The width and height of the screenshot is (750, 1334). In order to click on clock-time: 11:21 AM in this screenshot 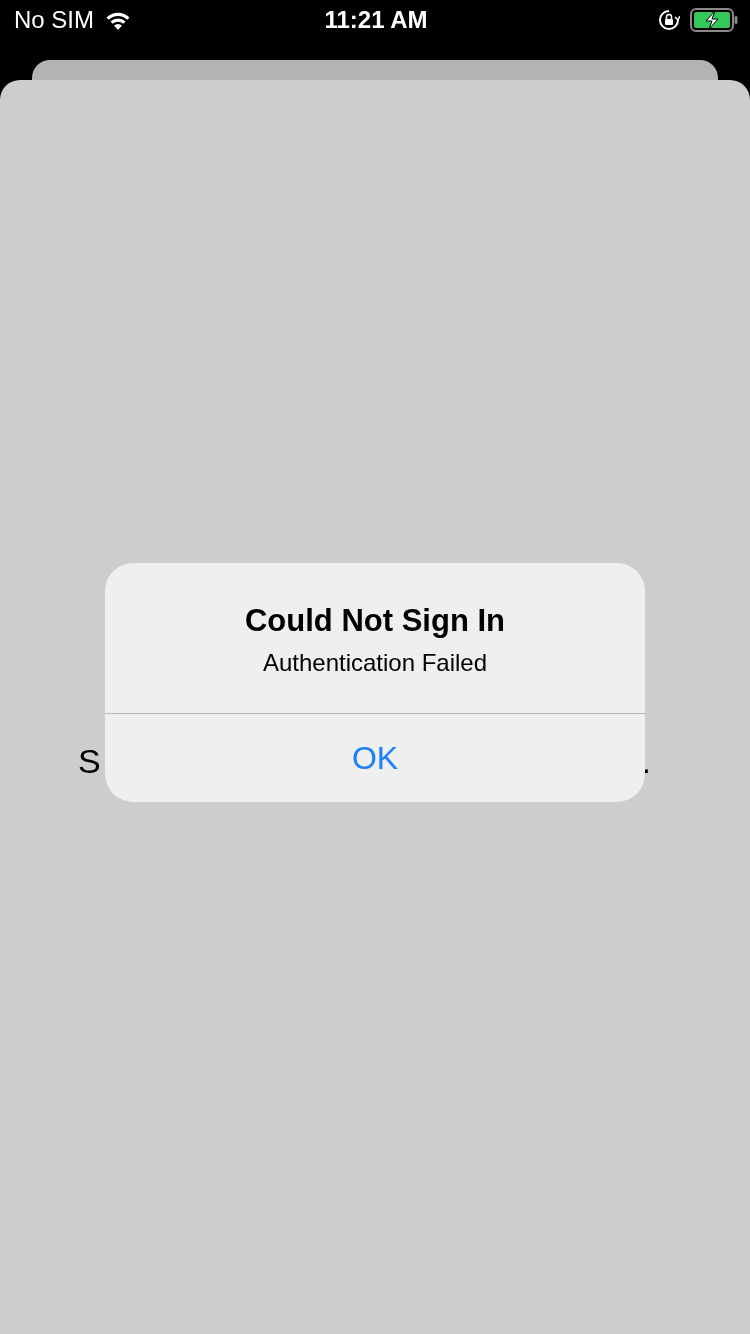, I will do `click(376, 20)`.